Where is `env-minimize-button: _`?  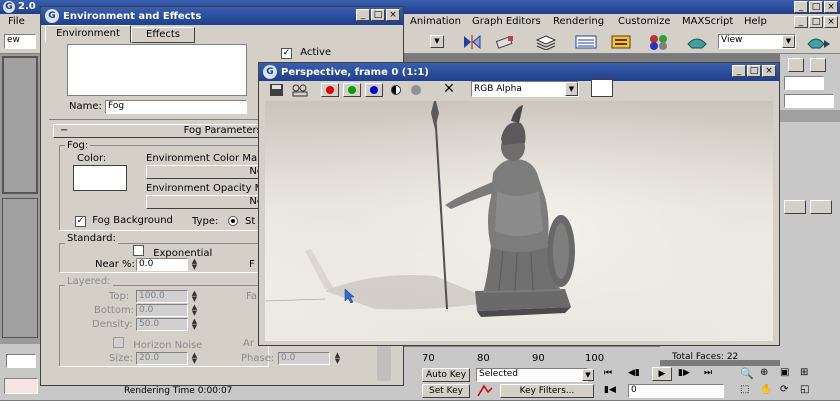 env-minimize-button: _ is located at coordinates (363, 15).